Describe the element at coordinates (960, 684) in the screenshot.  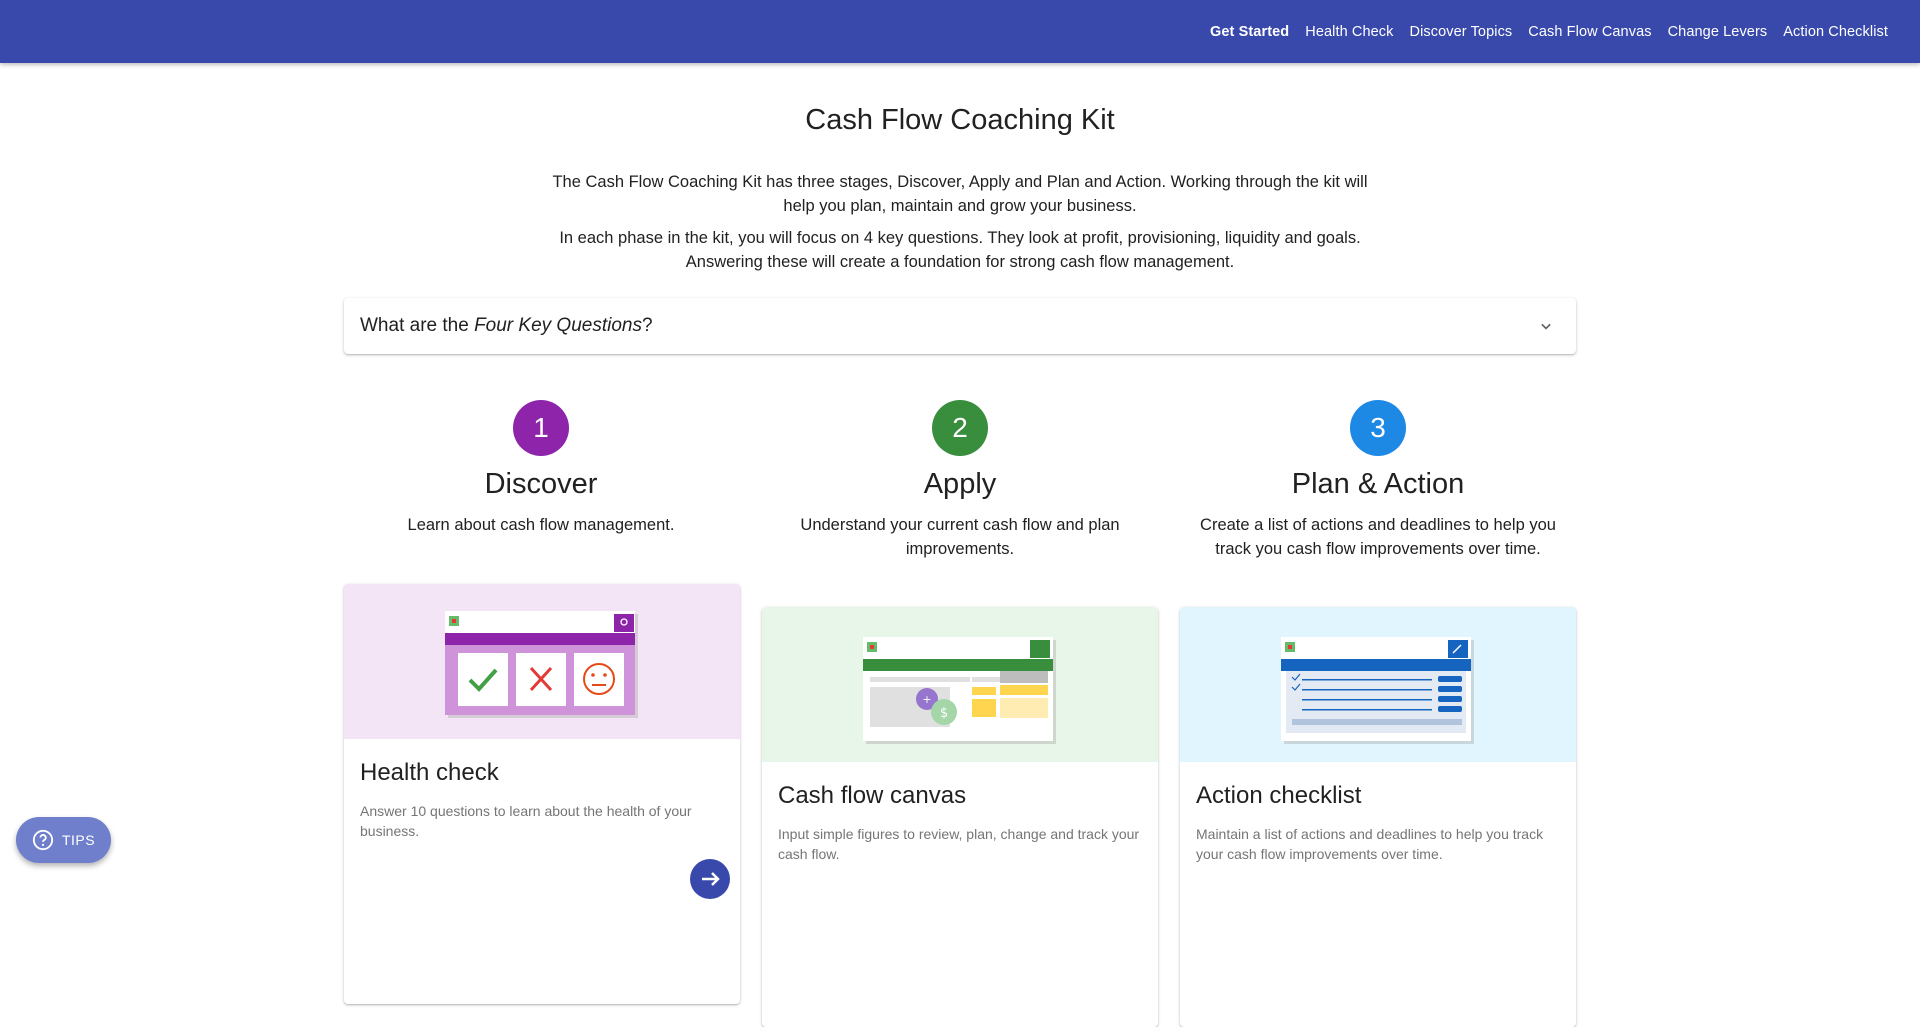
I see `cash-flow-canvas-illustration: + $` at that location.